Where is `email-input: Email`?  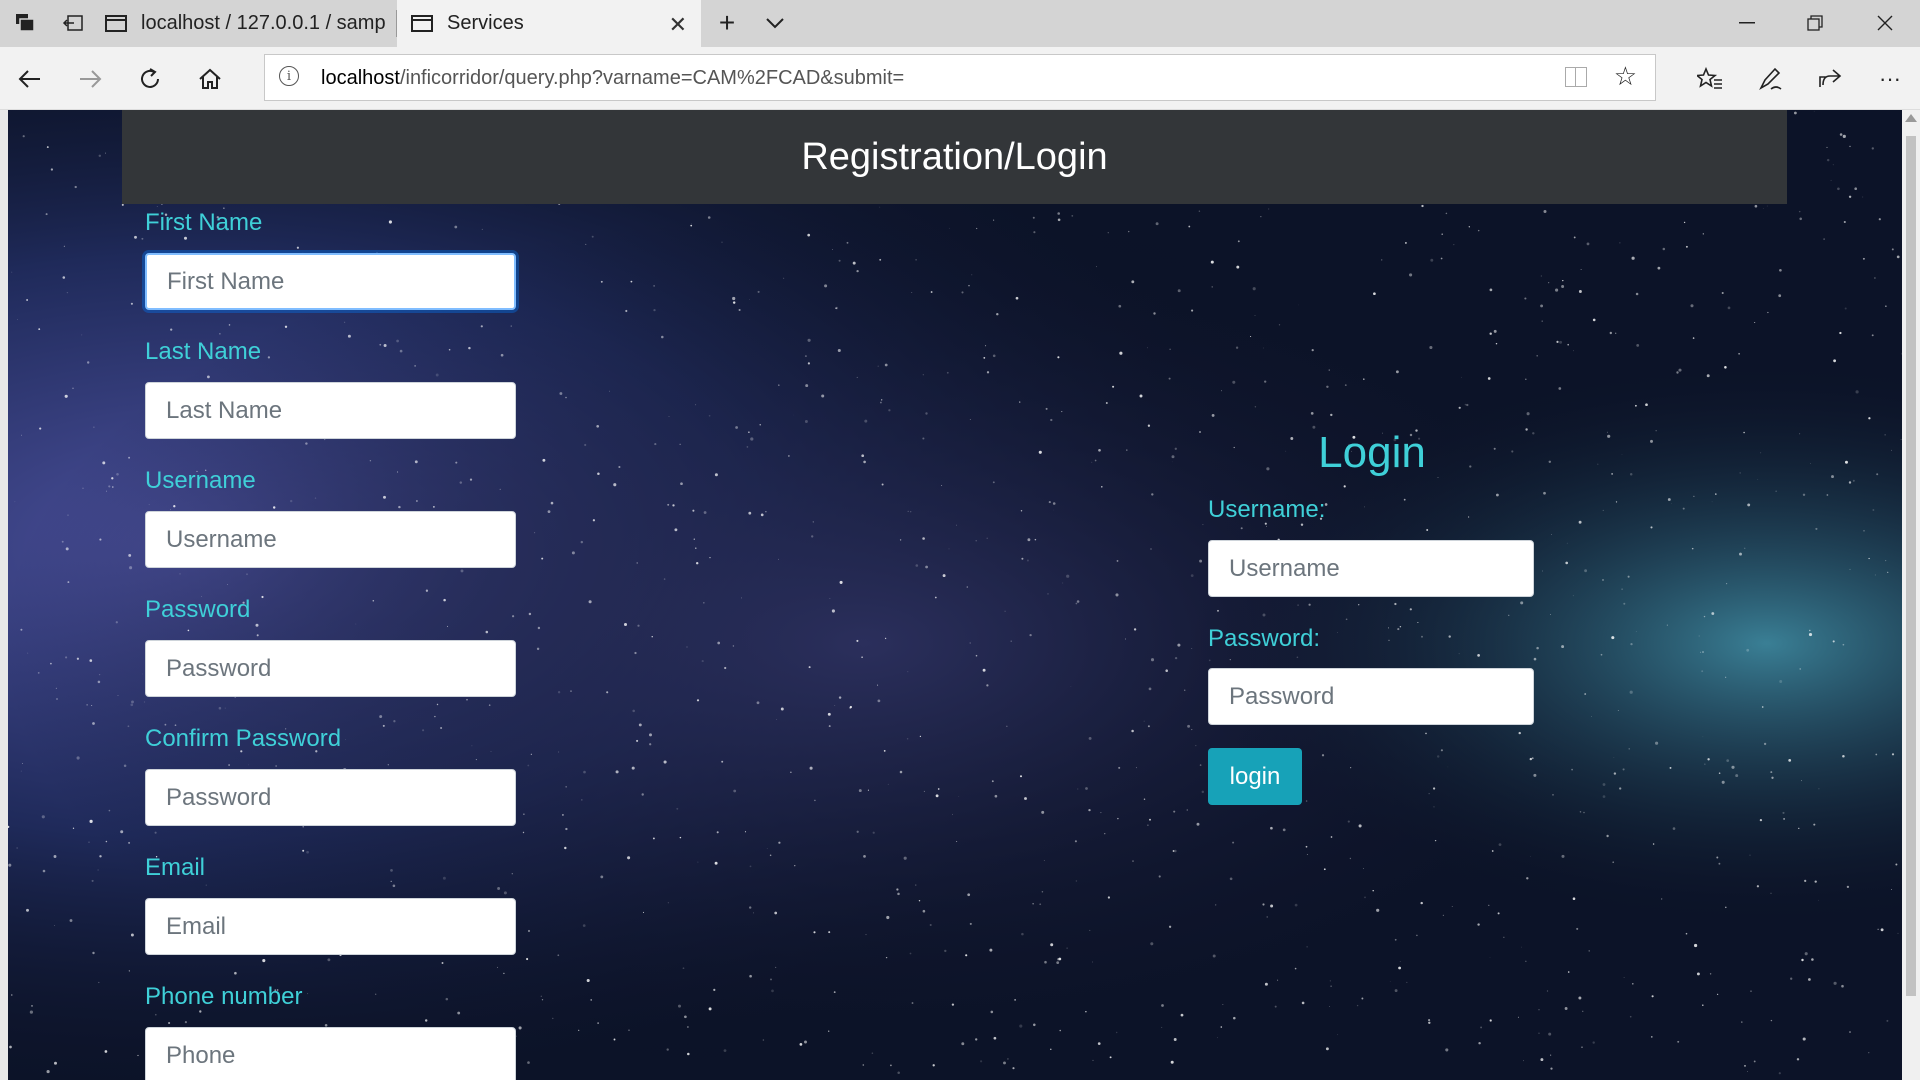
email-input: Email is located at coordinates (330, 926).